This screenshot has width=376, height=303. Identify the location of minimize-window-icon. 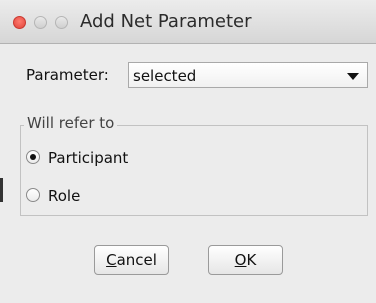
(40, 22).